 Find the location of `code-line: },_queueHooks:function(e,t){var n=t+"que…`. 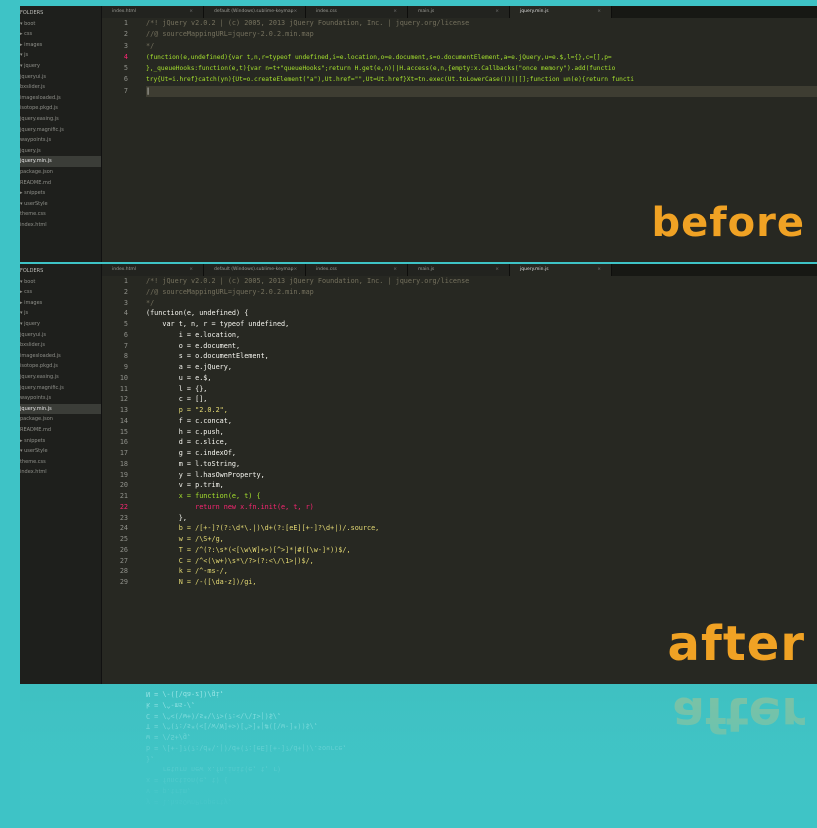

code-line: },_queueHooks:function(e,t){var n=t+"que… is located at coordinates (481, 68).